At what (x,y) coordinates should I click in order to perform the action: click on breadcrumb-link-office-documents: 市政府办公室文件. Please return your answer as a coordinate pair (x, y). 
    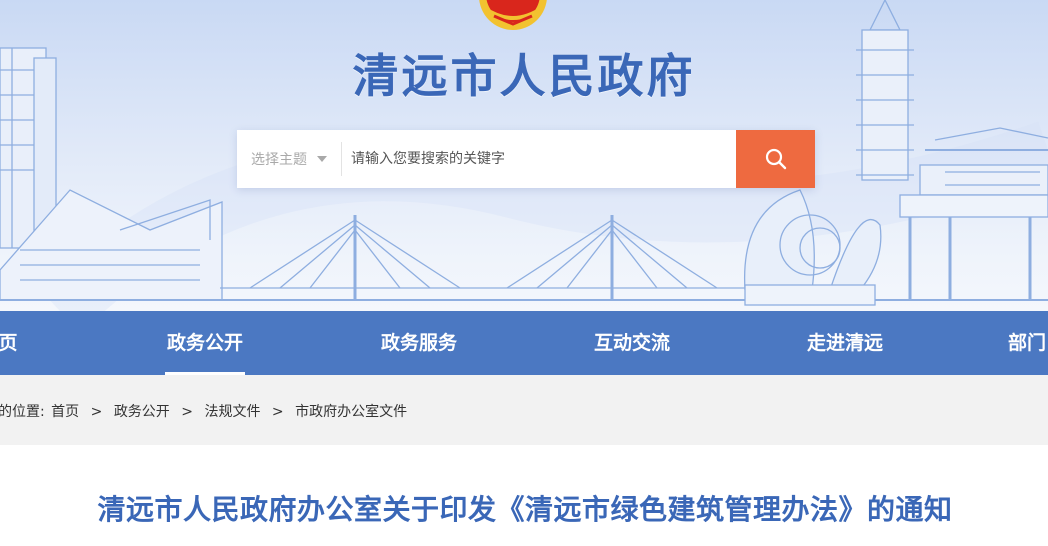
    Looking at the image, I should click on (351, 411).